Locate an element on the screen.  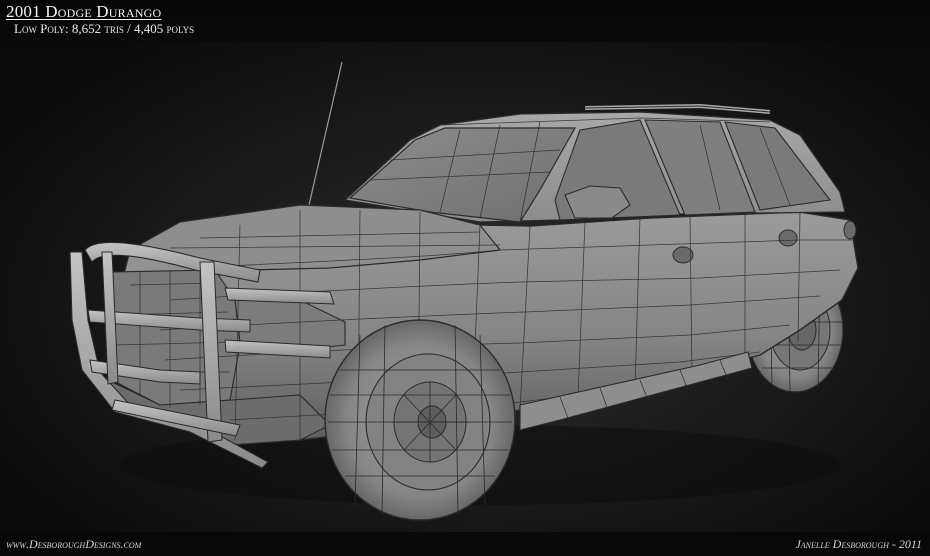
website-credit: www.DesboroughDesigns.com is located at coordinates (74, 544).